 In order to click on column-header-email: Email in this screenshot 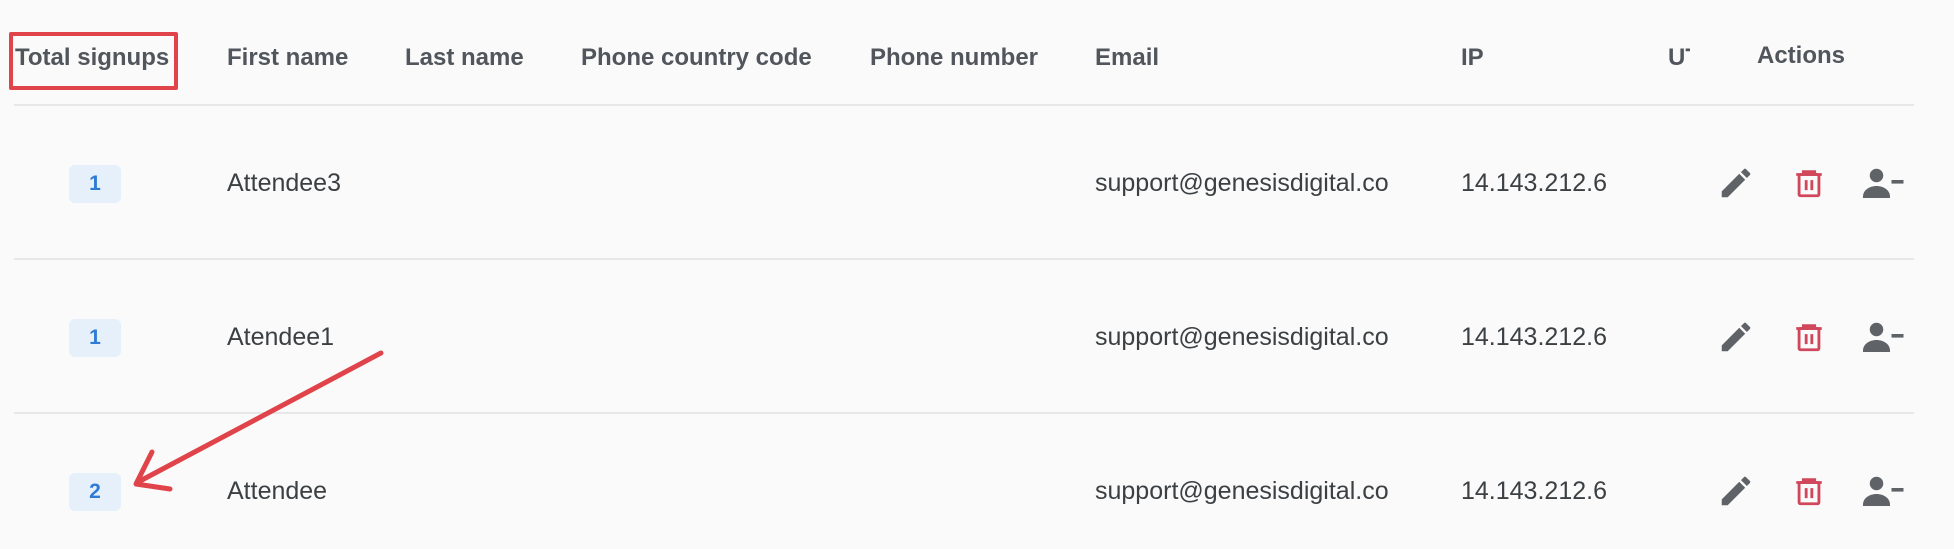, I will do `click(1127, 58)`.